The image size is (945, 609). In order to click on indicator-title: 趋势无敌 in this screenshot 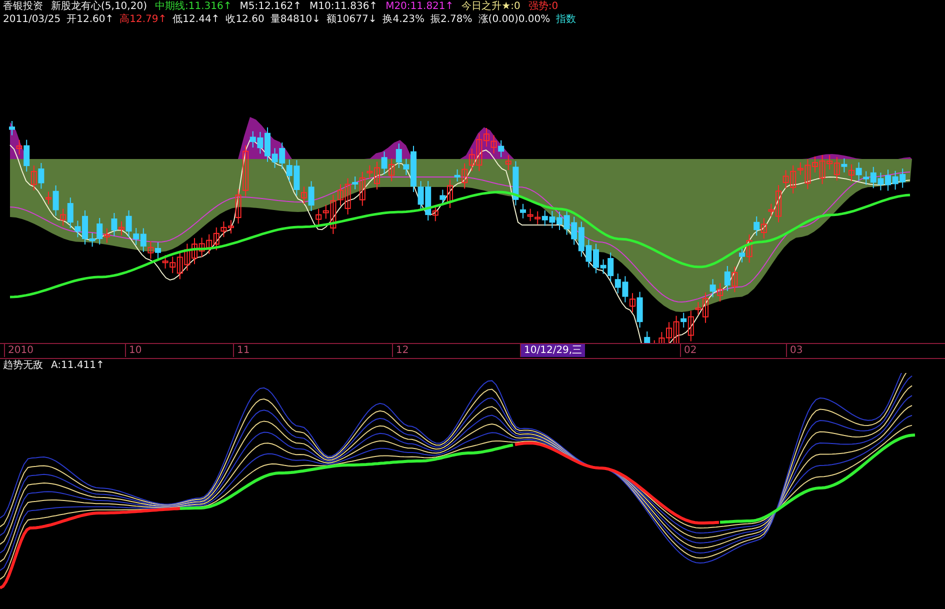, I will do `click(23, 366)`.